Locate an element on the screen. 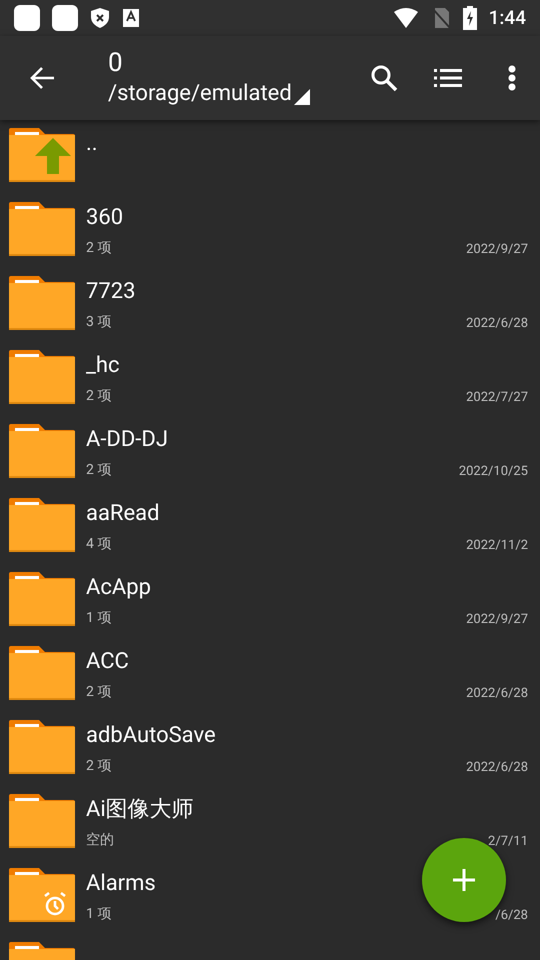  clock: 1:44 is located at coordinates (507, 17).